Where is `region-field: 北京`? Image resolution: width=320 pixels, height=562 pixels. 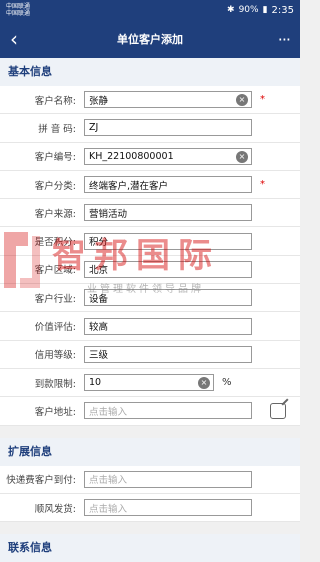
region-field: 北京 is located at coordinates (168, 269).